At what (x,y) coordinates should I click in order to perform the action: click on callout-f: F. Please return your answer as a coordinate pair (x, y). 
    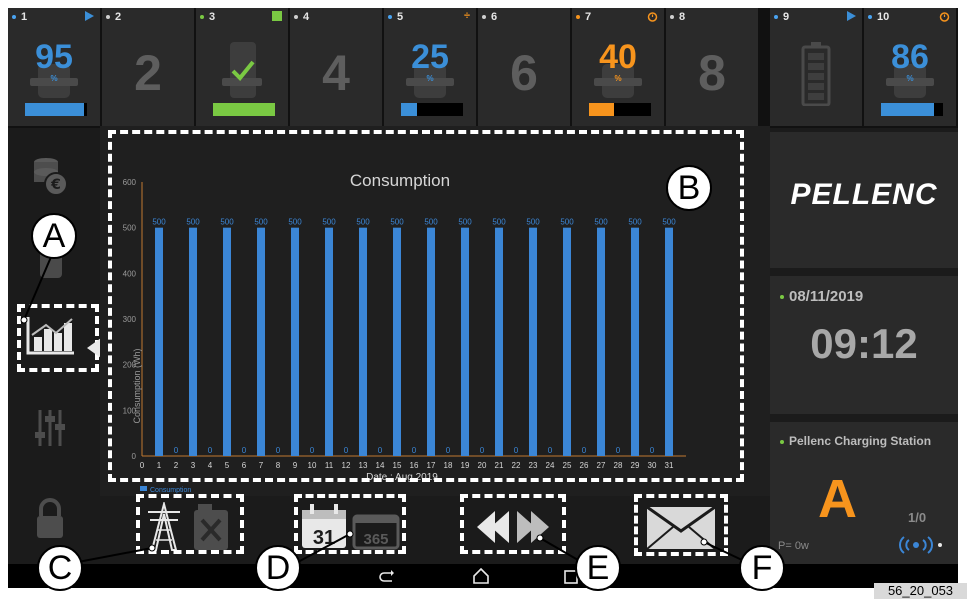
    Looking at the image, I should click on (762, 568).